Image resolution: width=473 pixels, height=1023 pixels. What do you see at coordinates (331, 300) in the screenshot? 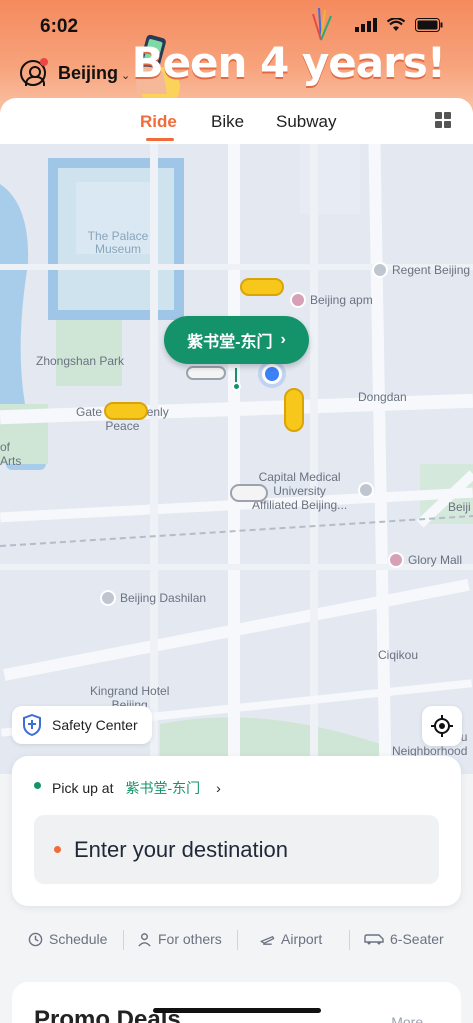
I see `poi-beijing-apm: Beijing apm` at bounding box center [331, 300].